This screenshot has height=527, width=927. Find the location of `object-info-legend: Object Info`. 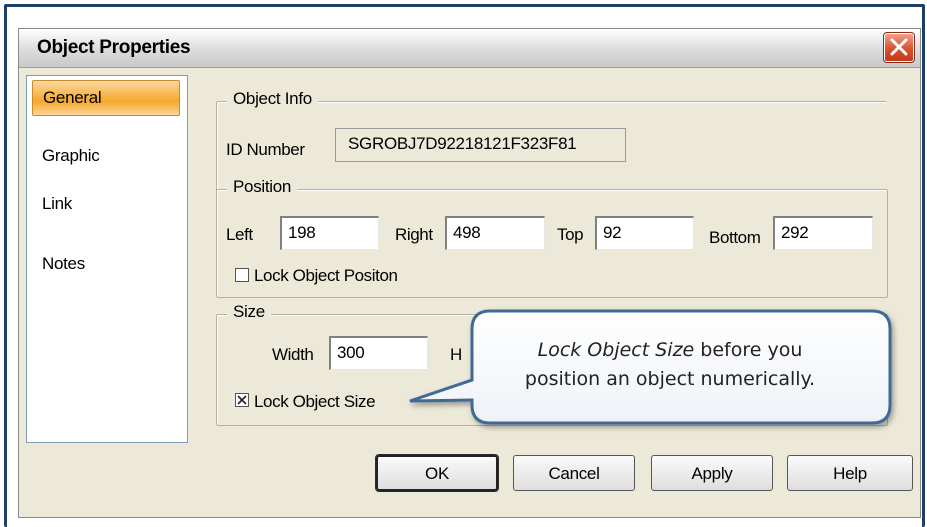

object-info-legend: Object Info is located at coordinates (272, 99).